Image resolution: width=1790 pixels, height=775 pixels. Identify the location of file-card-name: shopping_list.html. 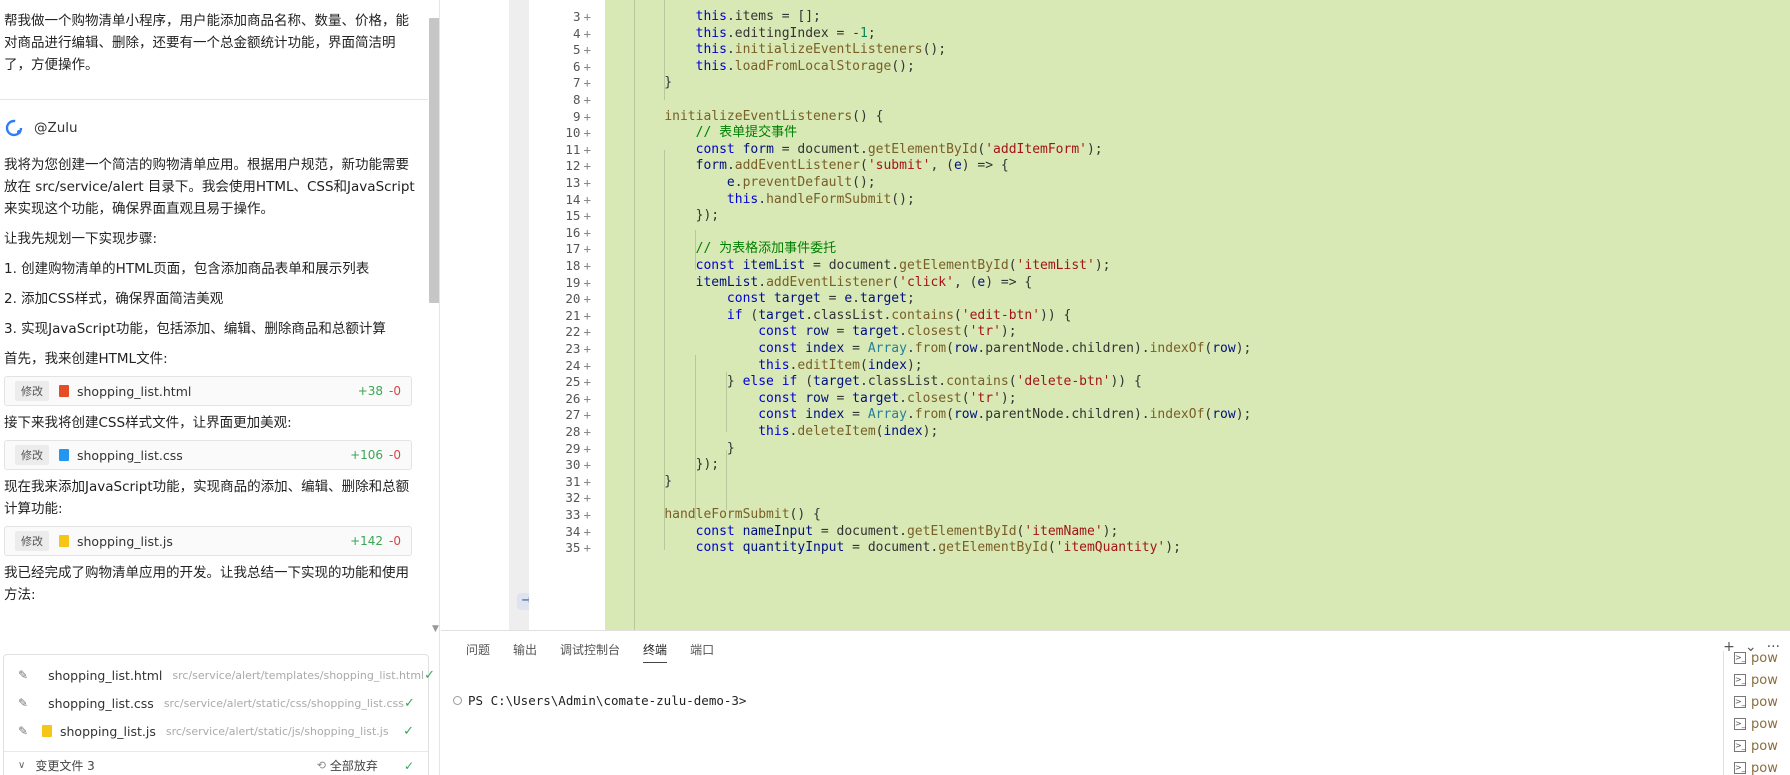
(134, 391).